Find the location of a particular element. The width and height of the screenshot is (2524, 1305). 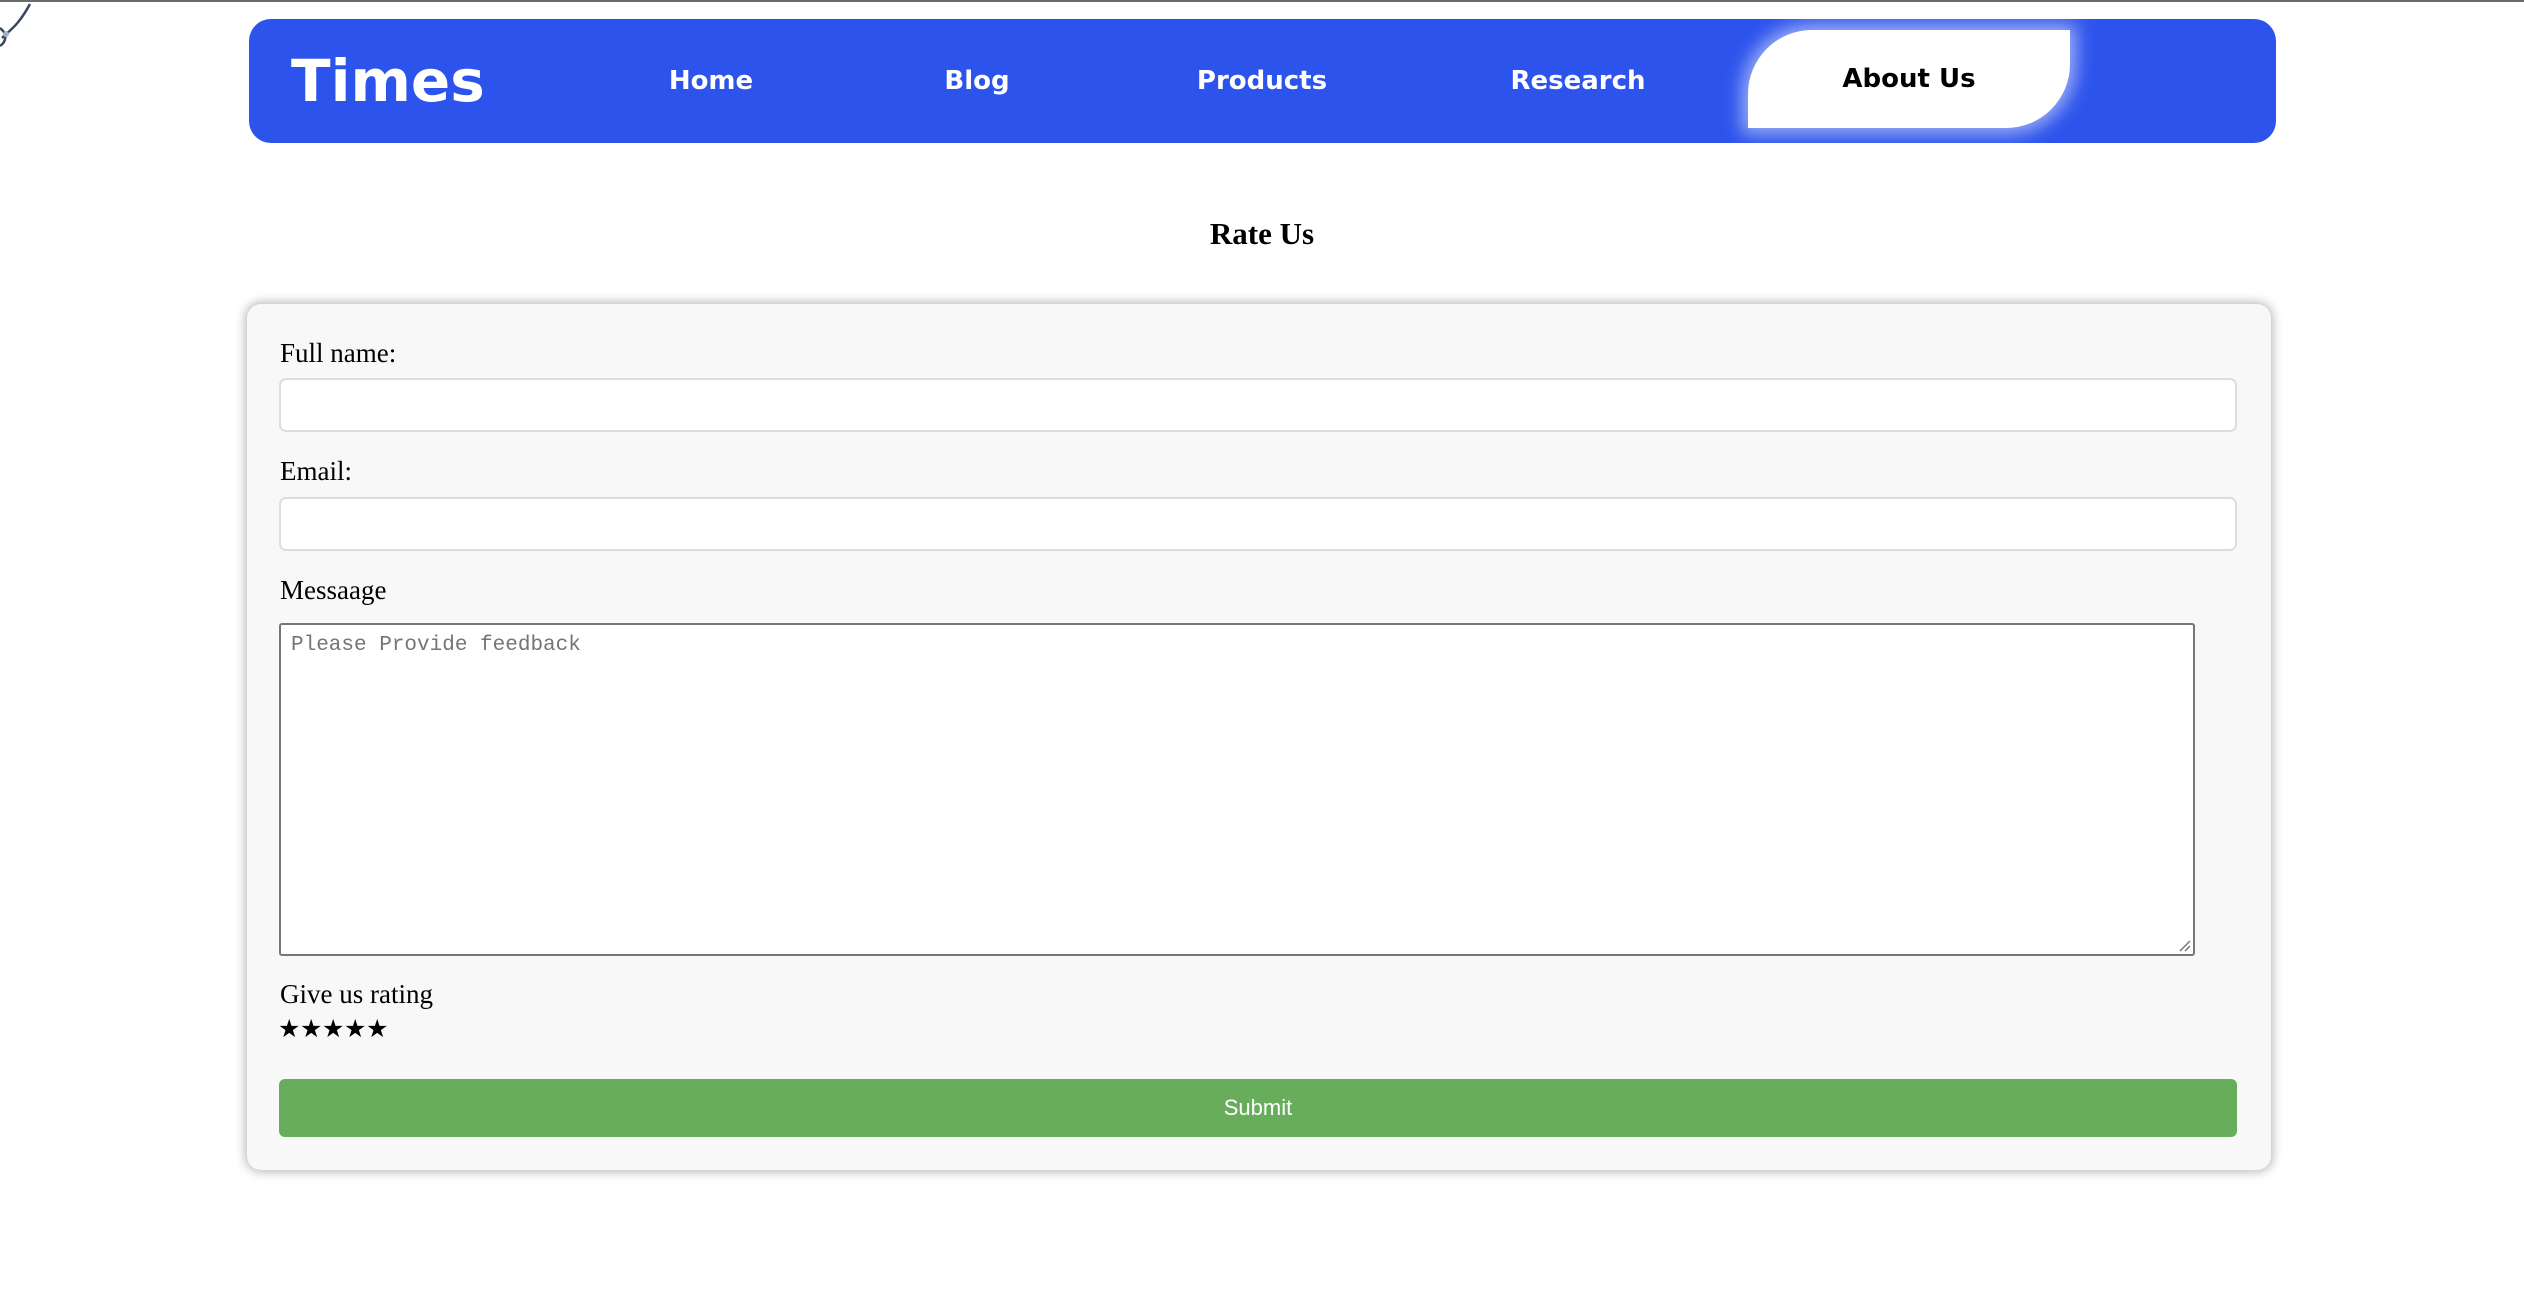

brand-logo: Times is located at coordinates (388, 81).